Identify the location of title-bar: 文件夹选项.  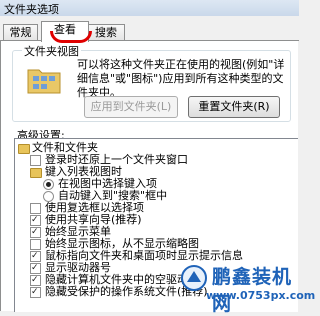
(149, 8).